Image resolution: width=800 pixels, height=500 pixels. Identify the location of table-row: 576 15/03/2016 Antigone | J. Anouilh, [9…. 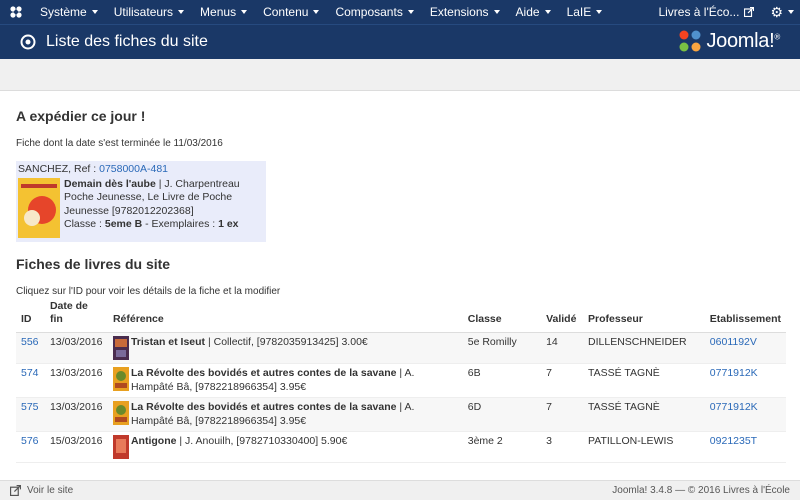
(401, 447).